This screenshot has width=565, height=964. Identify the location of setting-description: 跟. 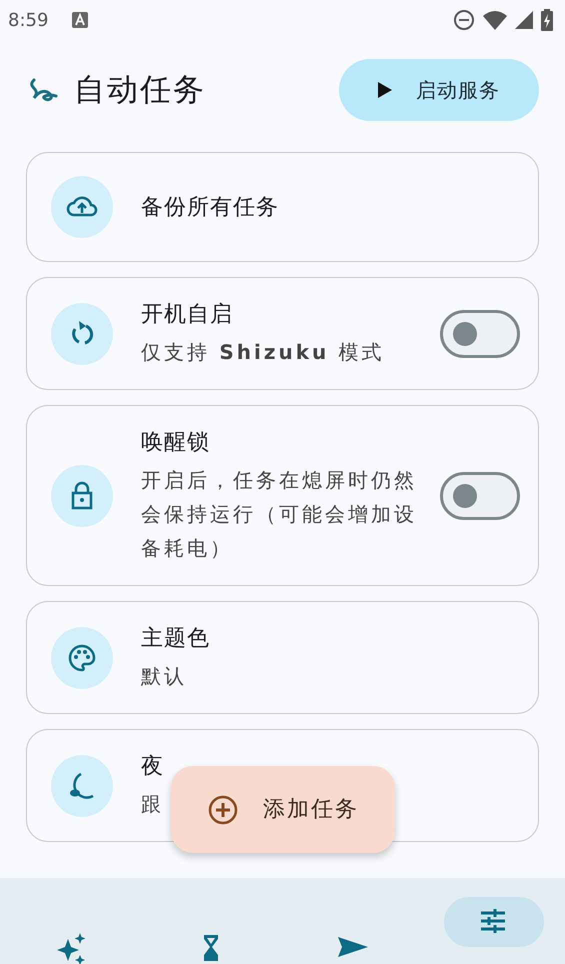
(152, 804).